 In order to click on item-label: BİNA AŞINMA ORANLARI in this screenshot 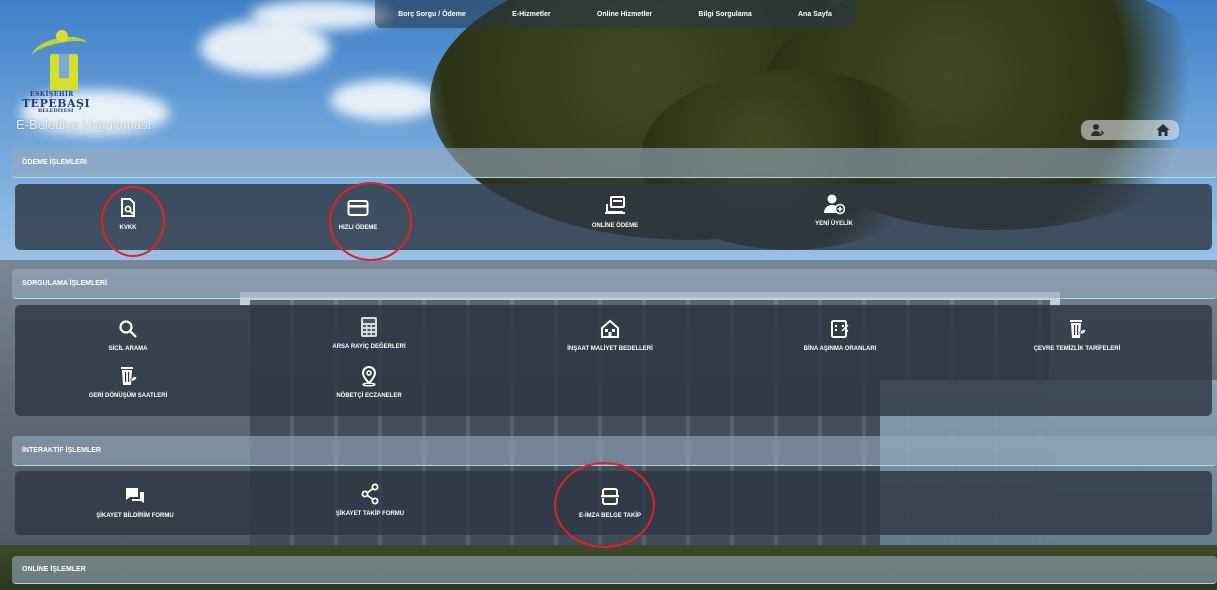, I will do `click(840, 349)`.